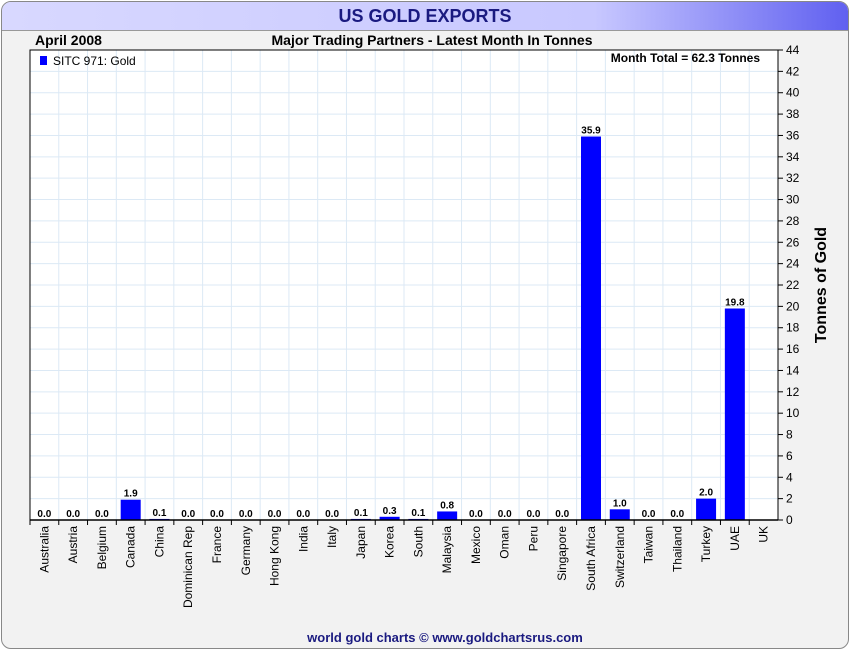 The height and width of the screenshot is (650, 850). I want to click on y-tick-label: 40, so click(793, 93).